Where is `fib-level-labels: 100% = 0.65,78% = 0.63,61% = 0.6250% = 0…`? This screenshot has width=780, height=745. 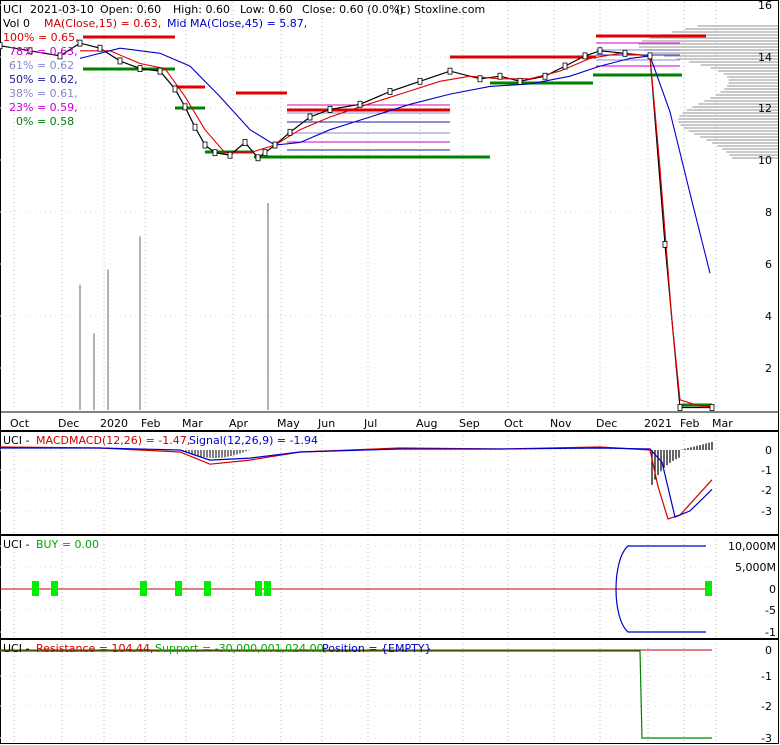 fib-level-labels: 100% = 0.65,78% = 0.63,61% = 0.6250% = 0… is located at coordinates (41, 79).